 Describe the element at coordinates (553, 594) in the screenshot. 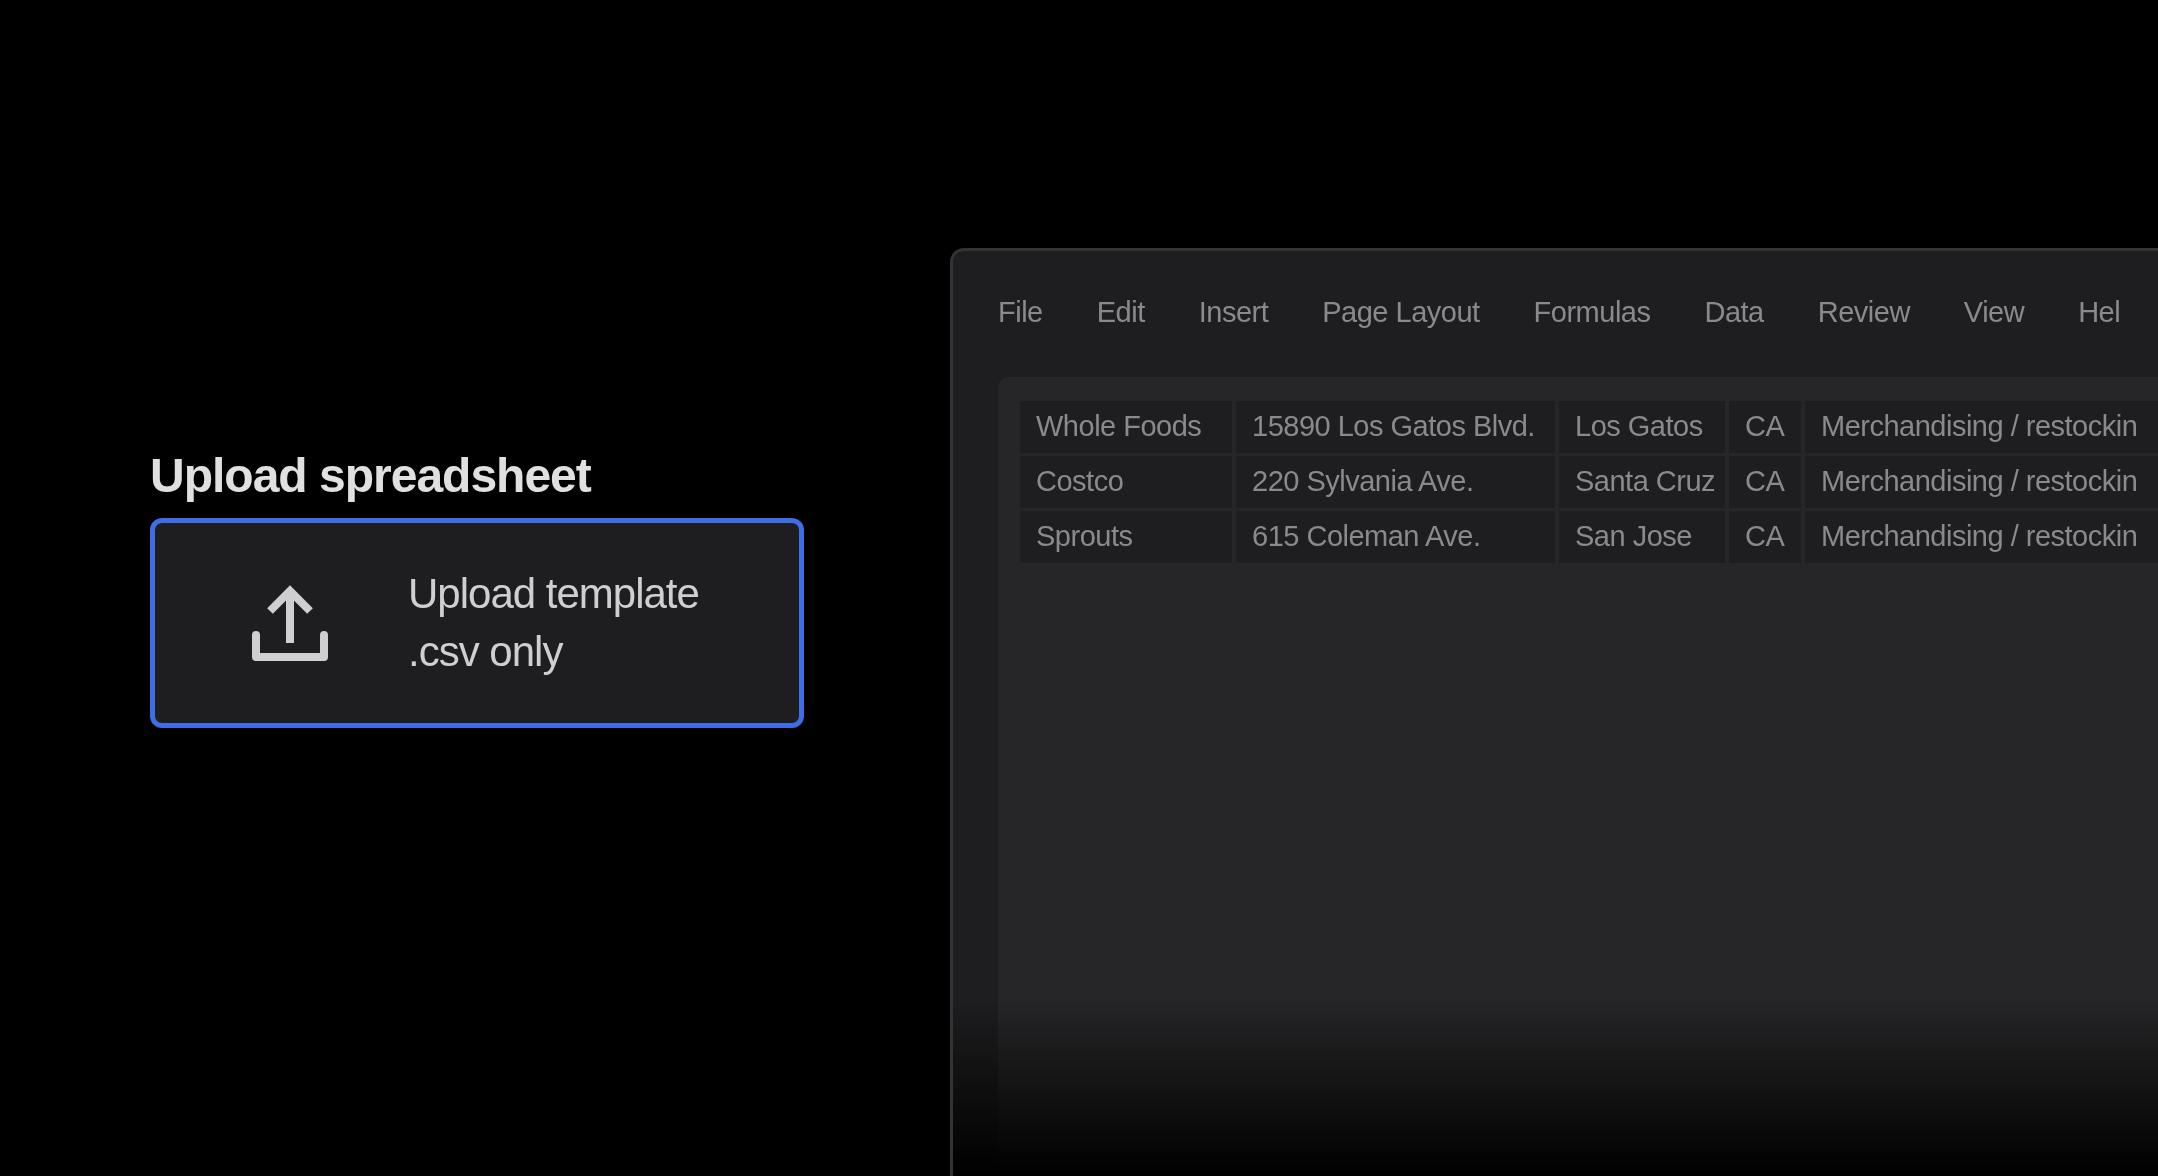

I see `upload-hint: Upload template` at that location.